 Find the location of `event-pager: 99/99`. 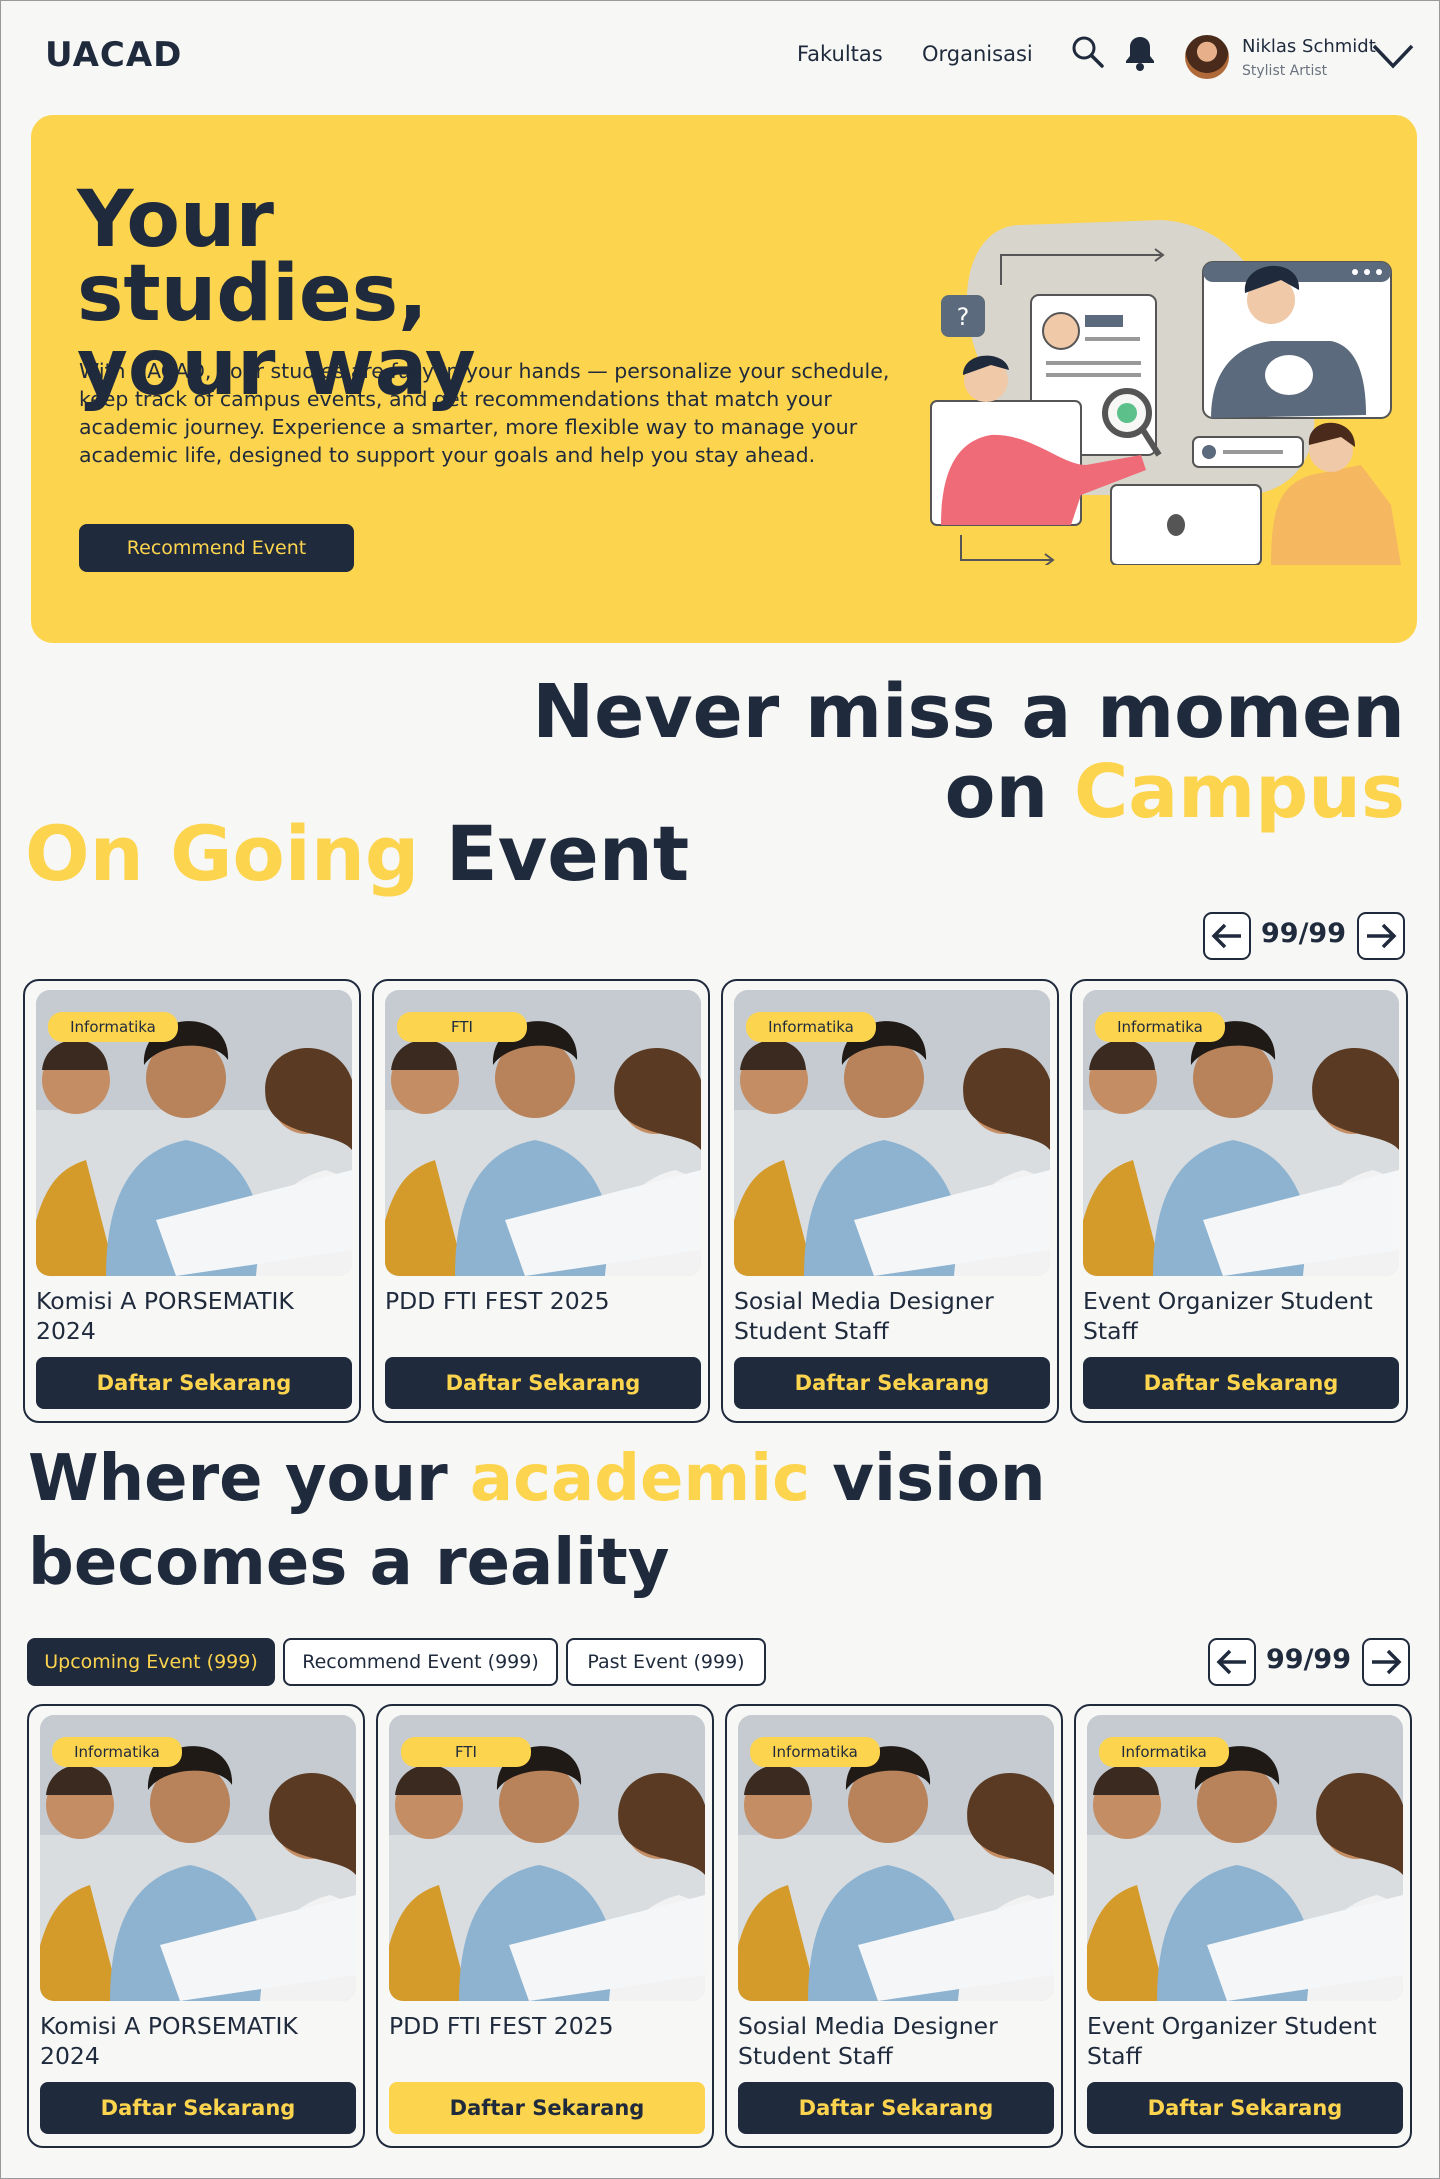

event-pager: 99/99 is located at coordinates (1310, 1662).